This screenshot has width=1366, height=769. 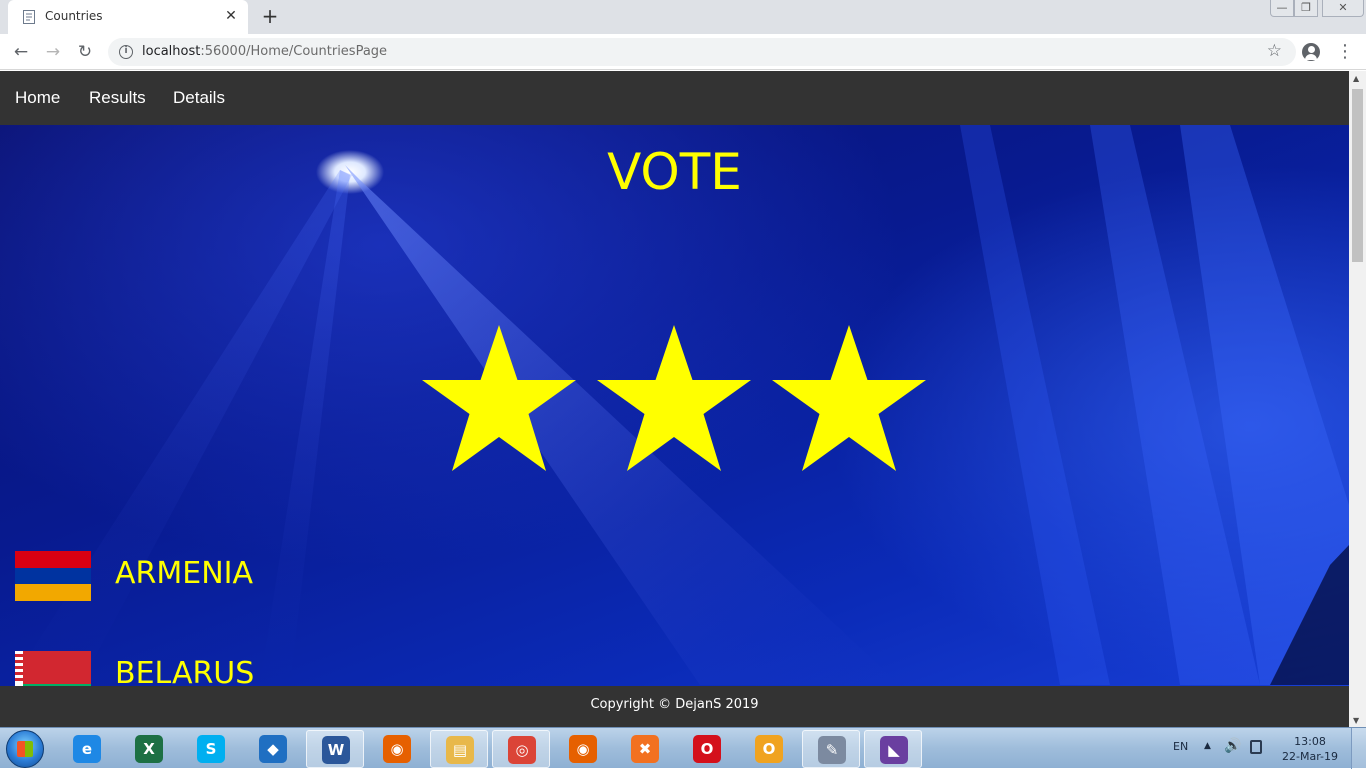 I want to click on nav-details-link: Details, so click(x=199, y=98).